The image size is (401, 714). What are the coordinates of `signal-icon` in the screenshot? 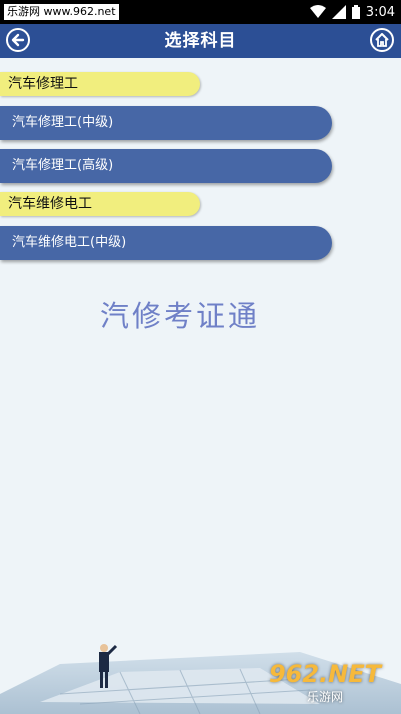 It's located at (338, 12).